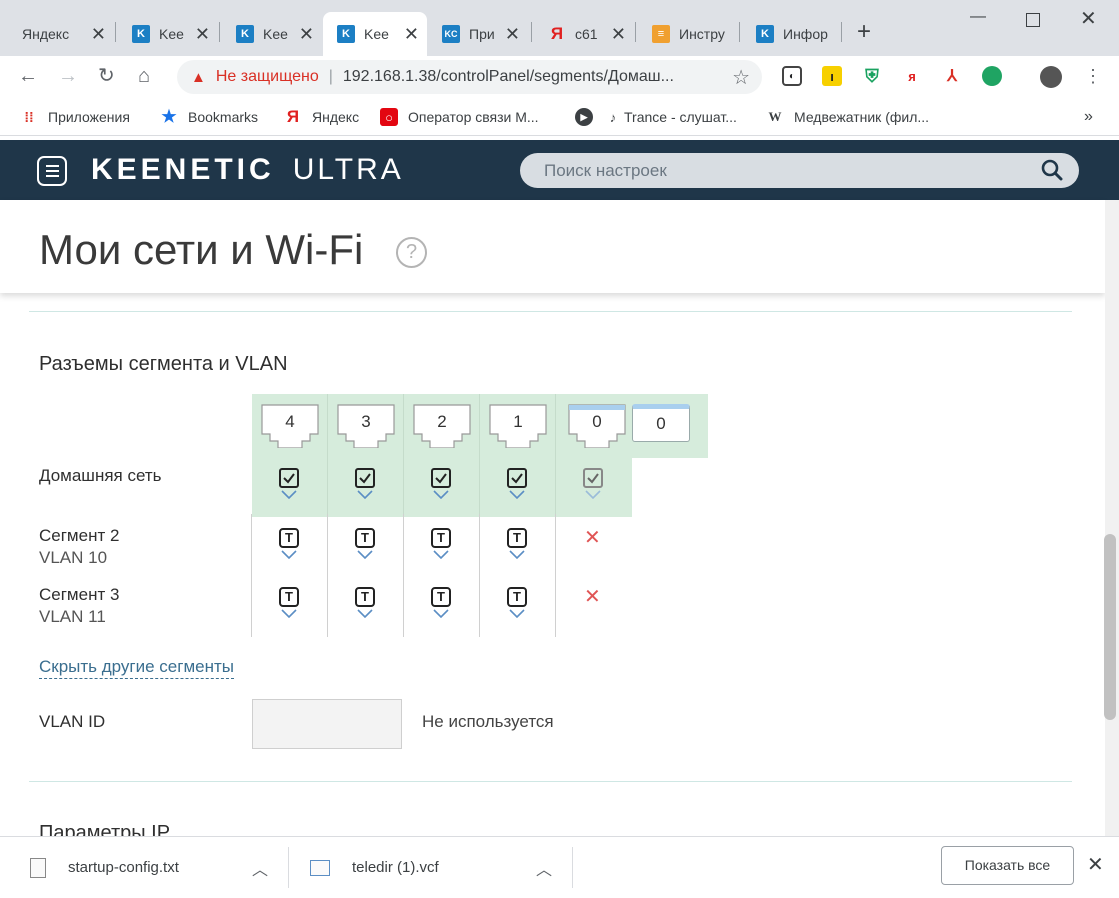 The image size is (1119, 898). I want to click on bookmark-folder: ★ Bookmarks, so click(209, 116).